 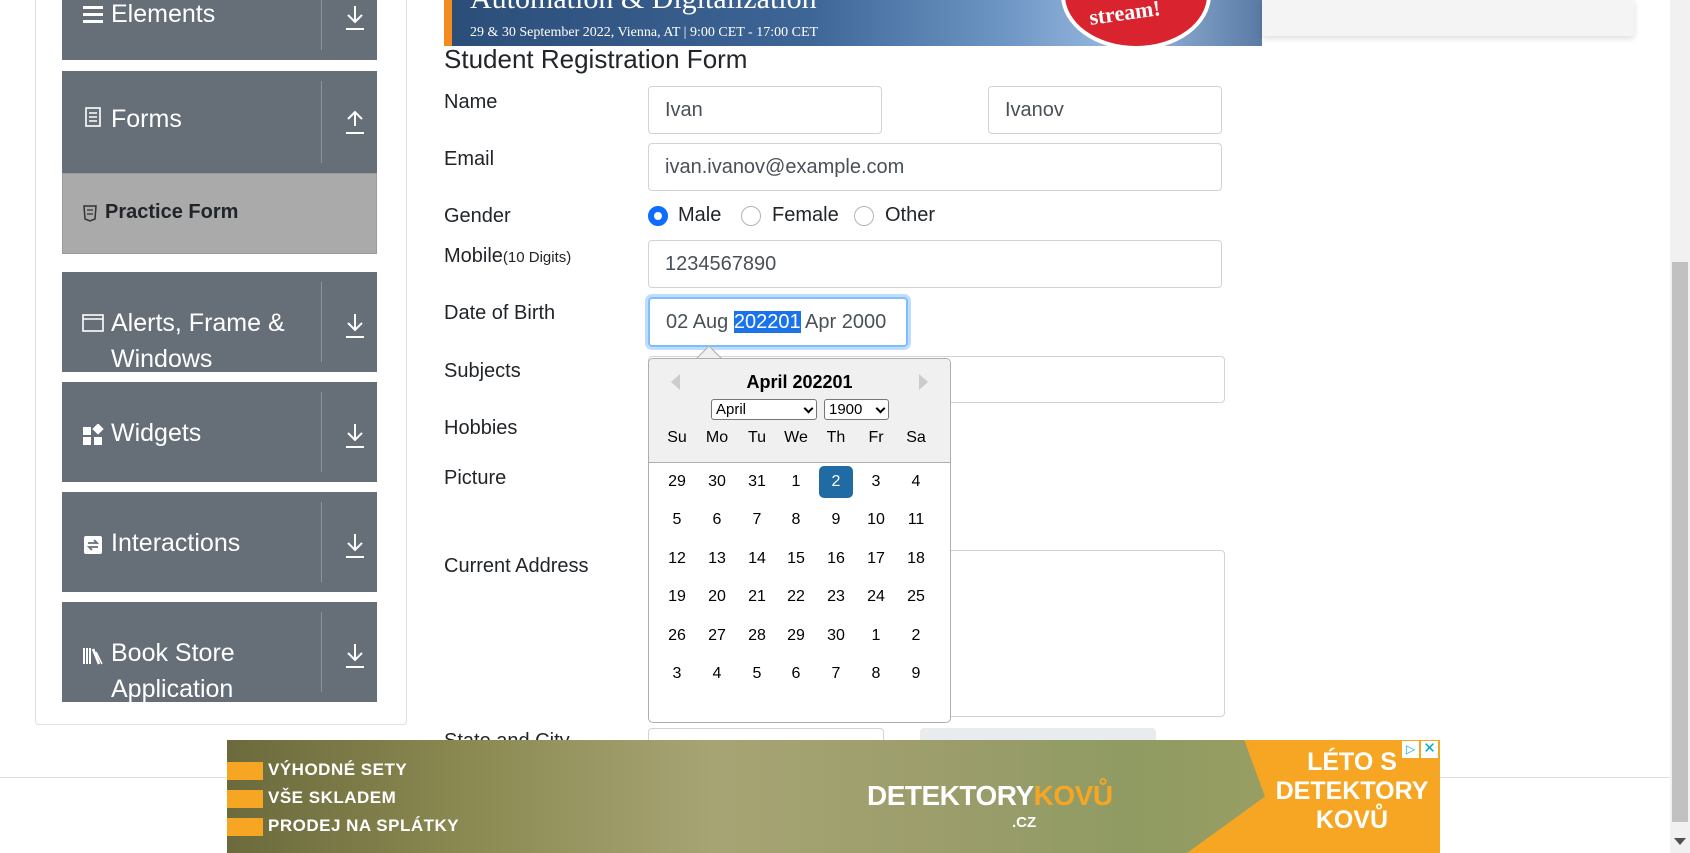 I want to click on weekday-header: Fr, so click(x=876, y=437).